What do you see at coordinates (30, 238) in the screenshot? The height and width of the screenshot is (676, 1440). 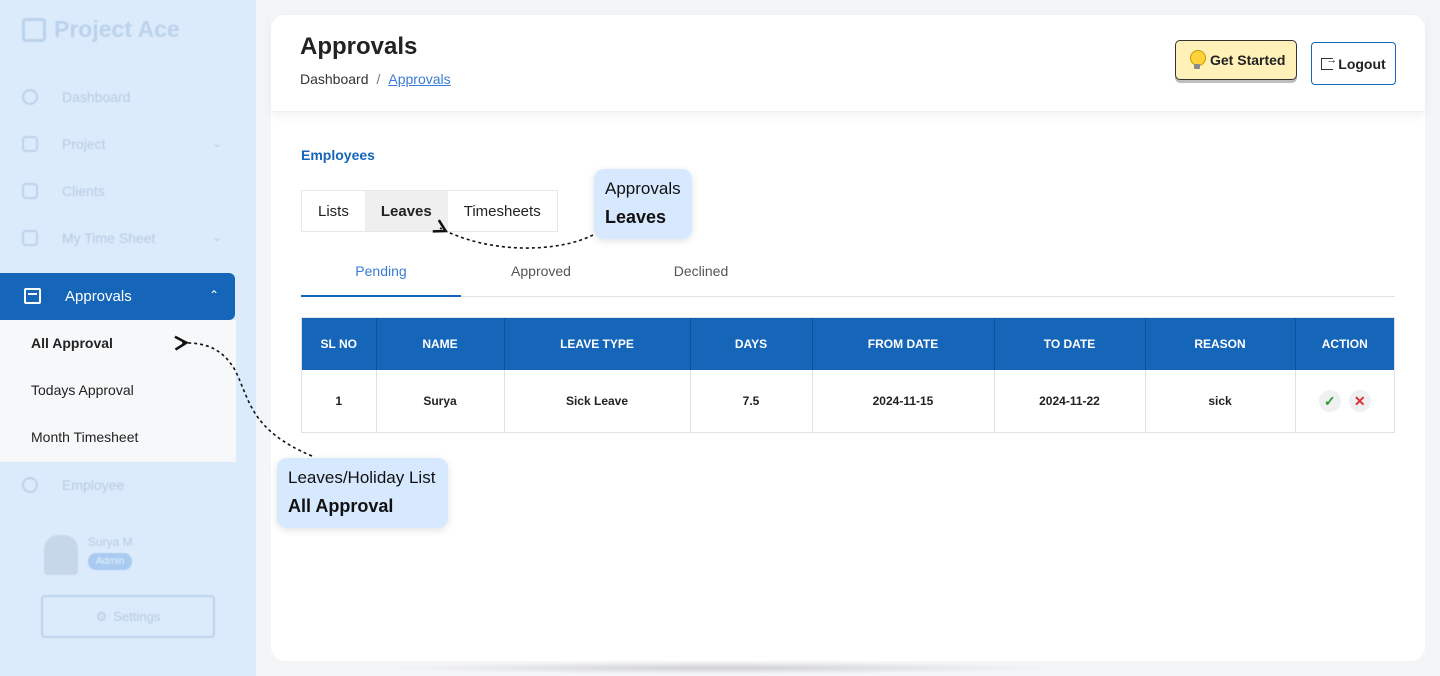 I see `timesheet-icon` at bounding box center [30, 238].